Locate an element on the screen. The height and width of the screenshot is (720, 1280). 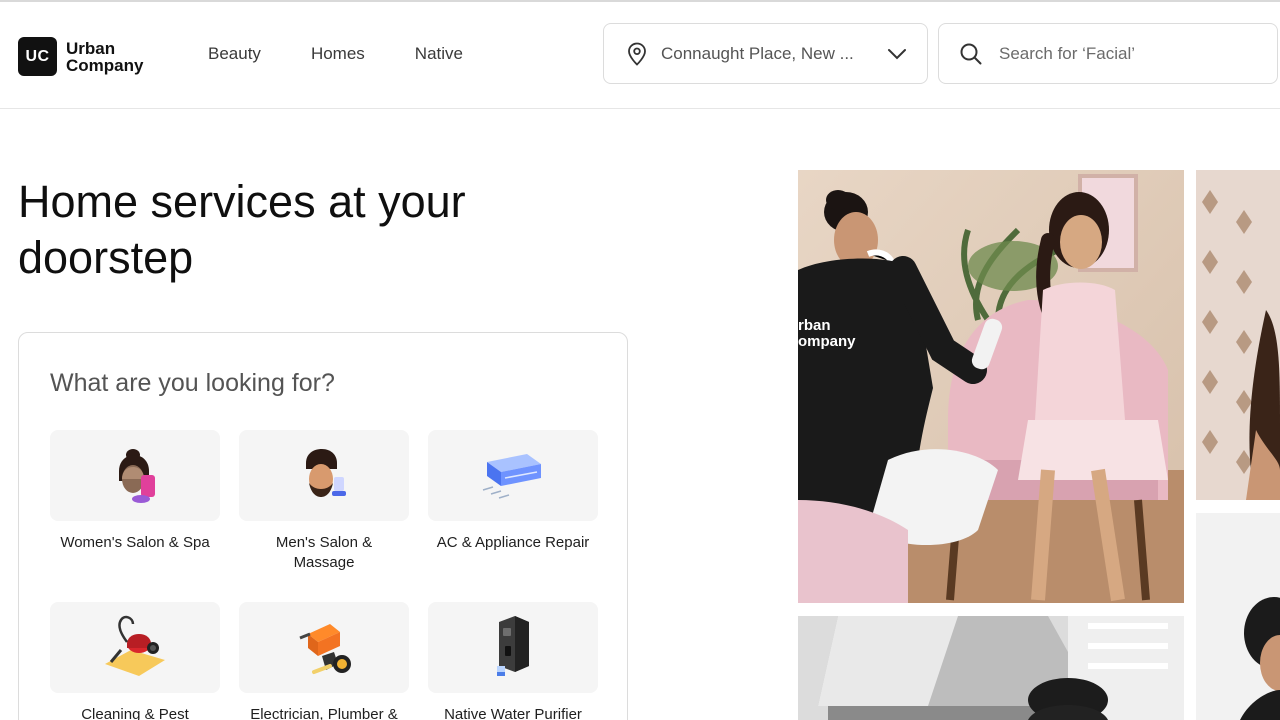
service-mens-salon: Men's Salon & Massage is located at coordinates (324, 501).